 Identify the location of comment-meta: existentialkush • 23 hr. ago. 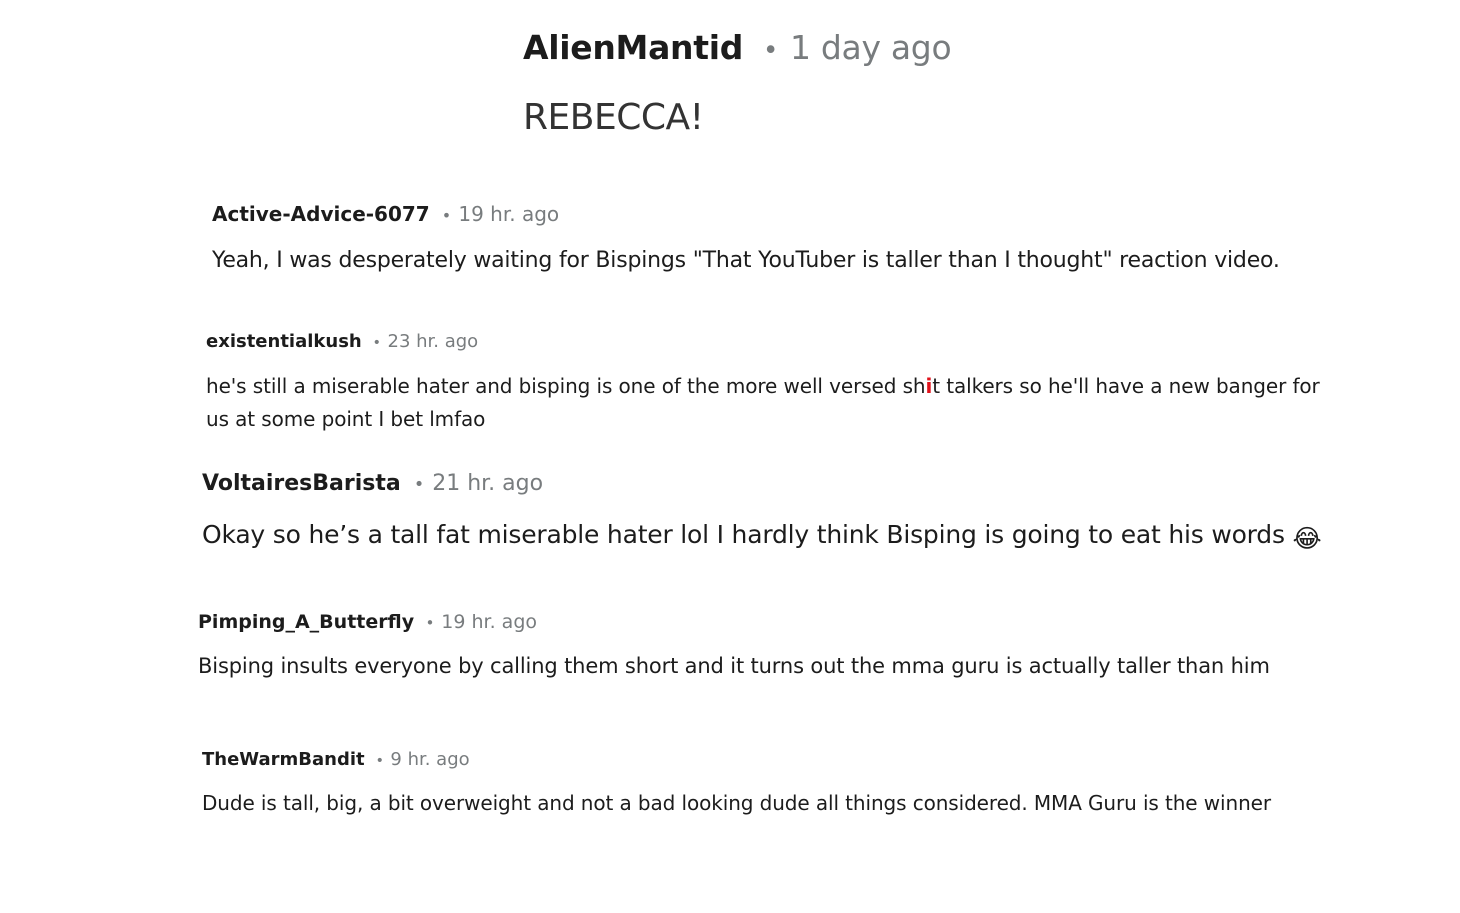
(776, 341).